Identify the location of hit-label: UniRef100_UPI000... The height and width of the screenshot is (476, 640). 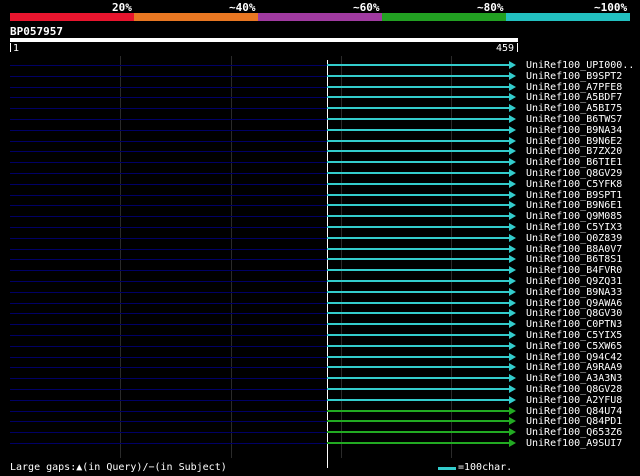
(580, 65).